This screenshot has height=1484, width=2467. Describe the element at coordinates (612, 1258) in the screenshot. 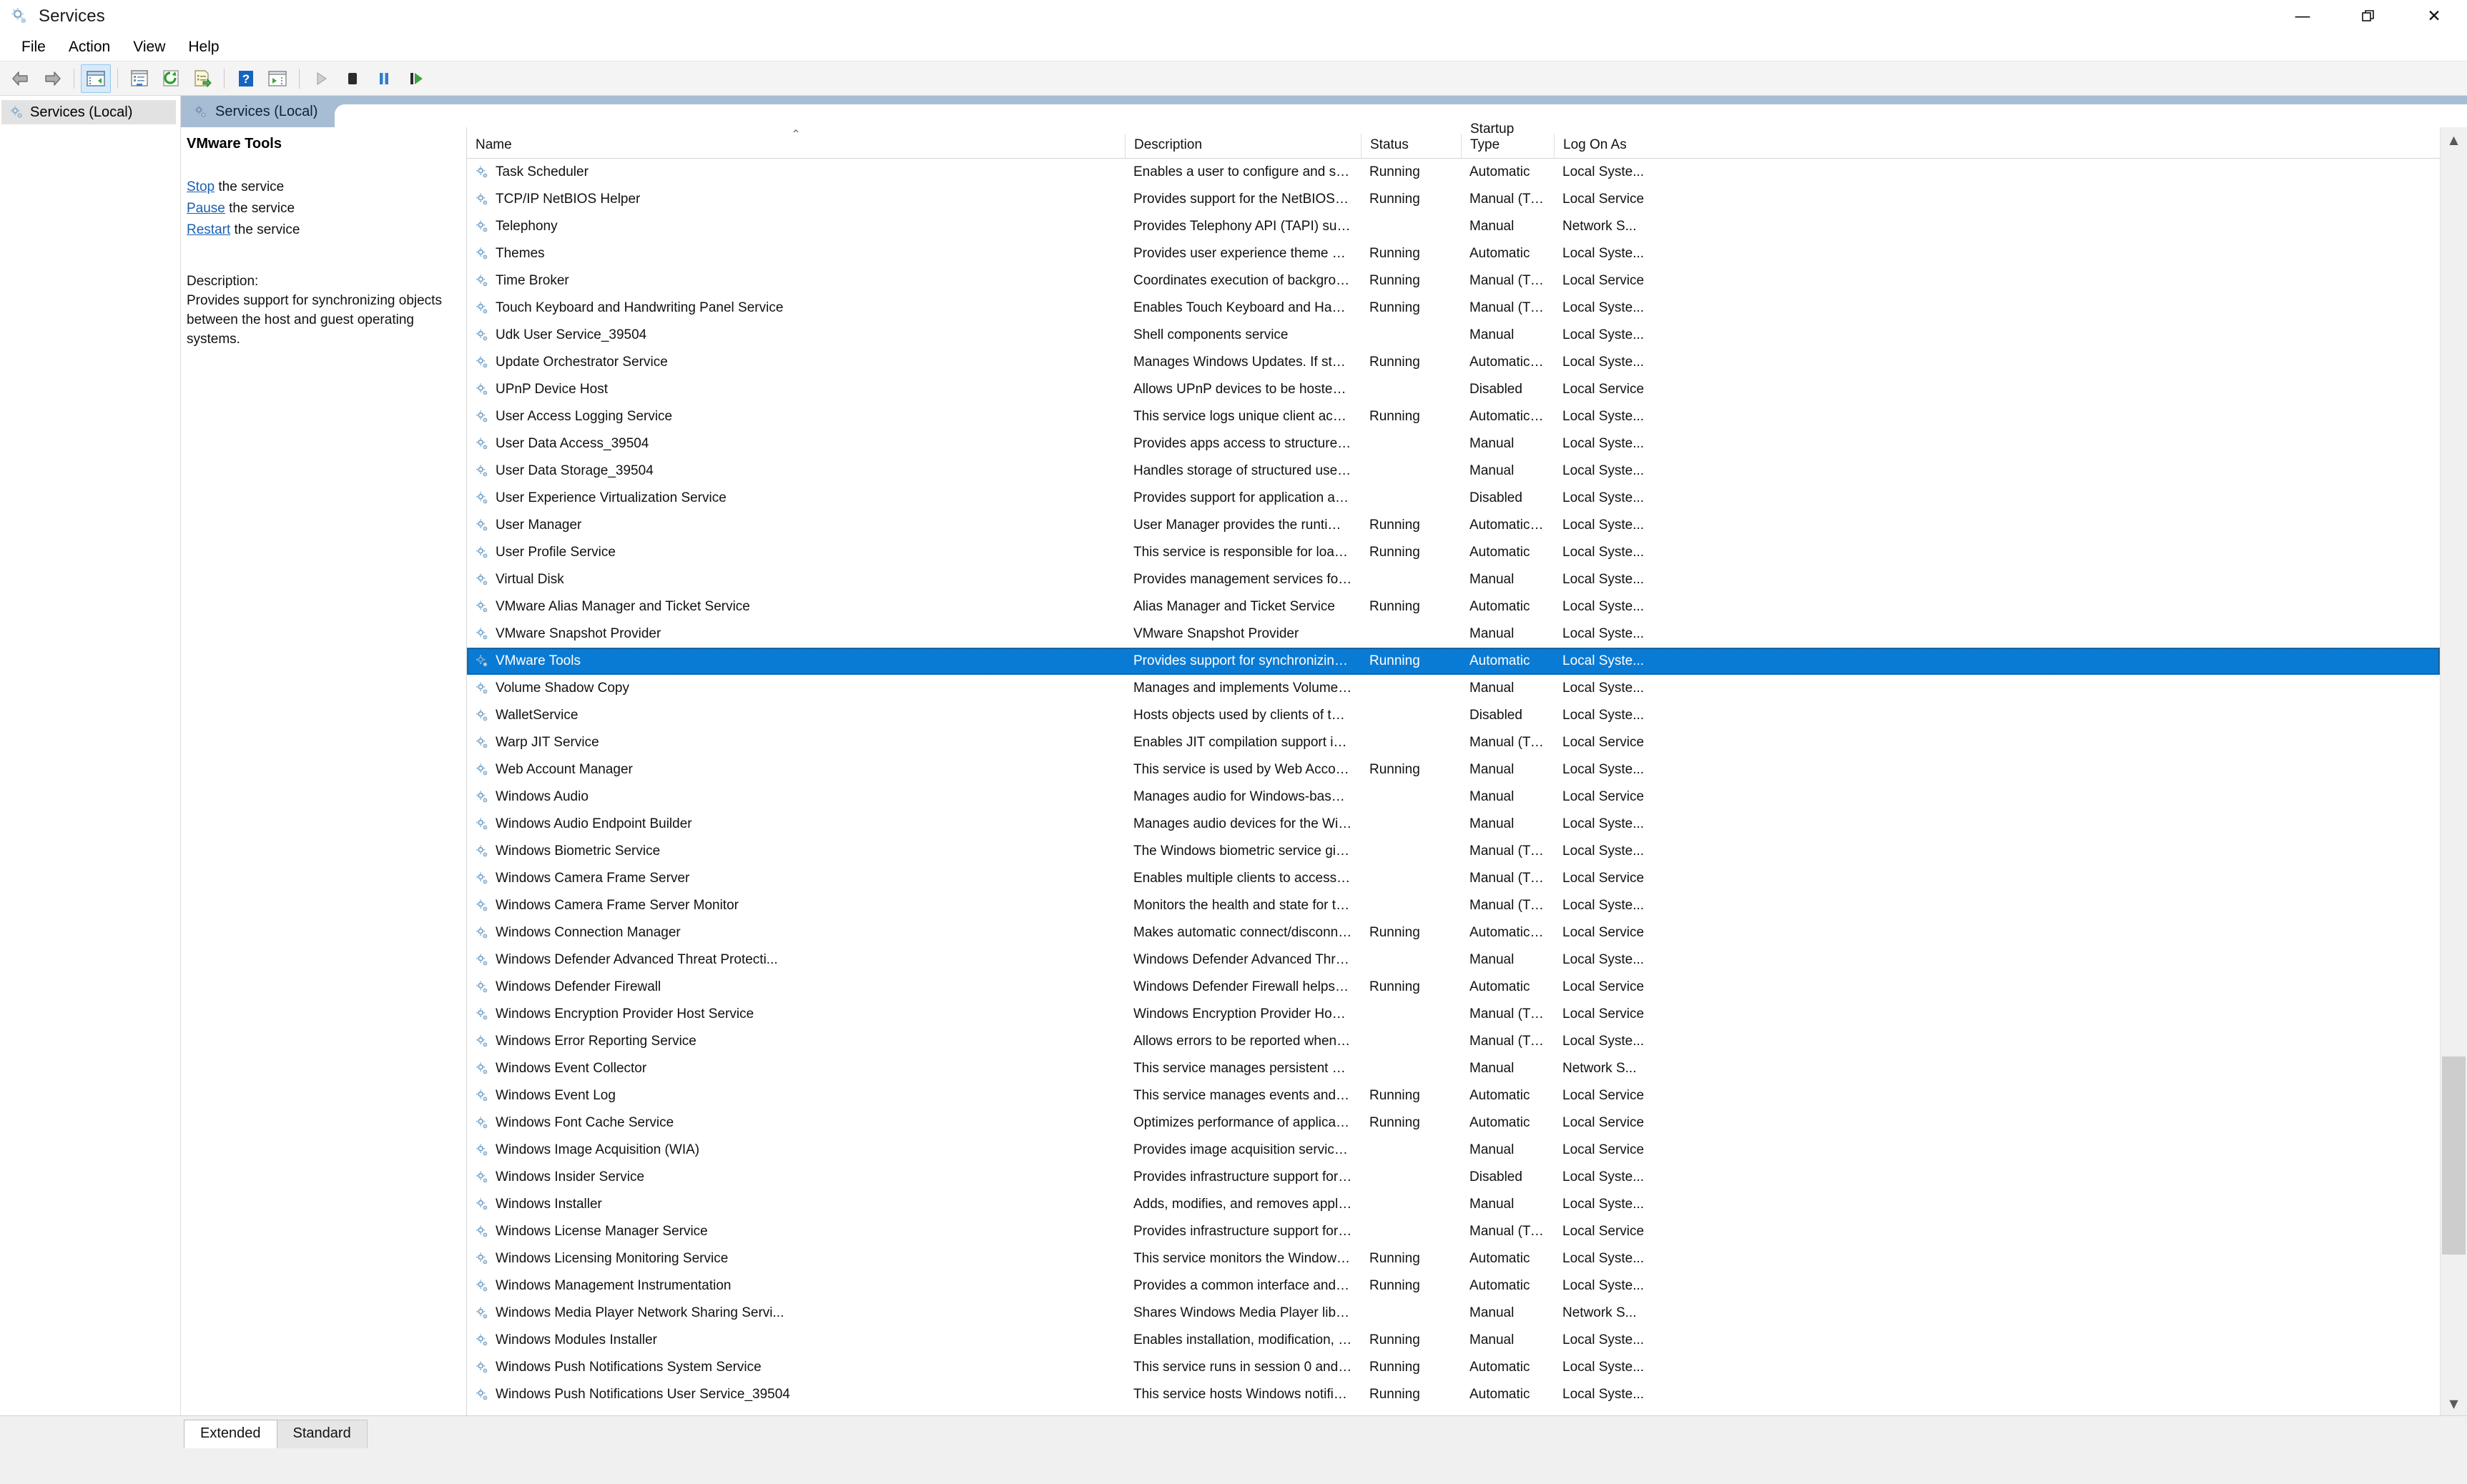

I see `service-name-label: Windows Licensing Monitoring Service` at that location.